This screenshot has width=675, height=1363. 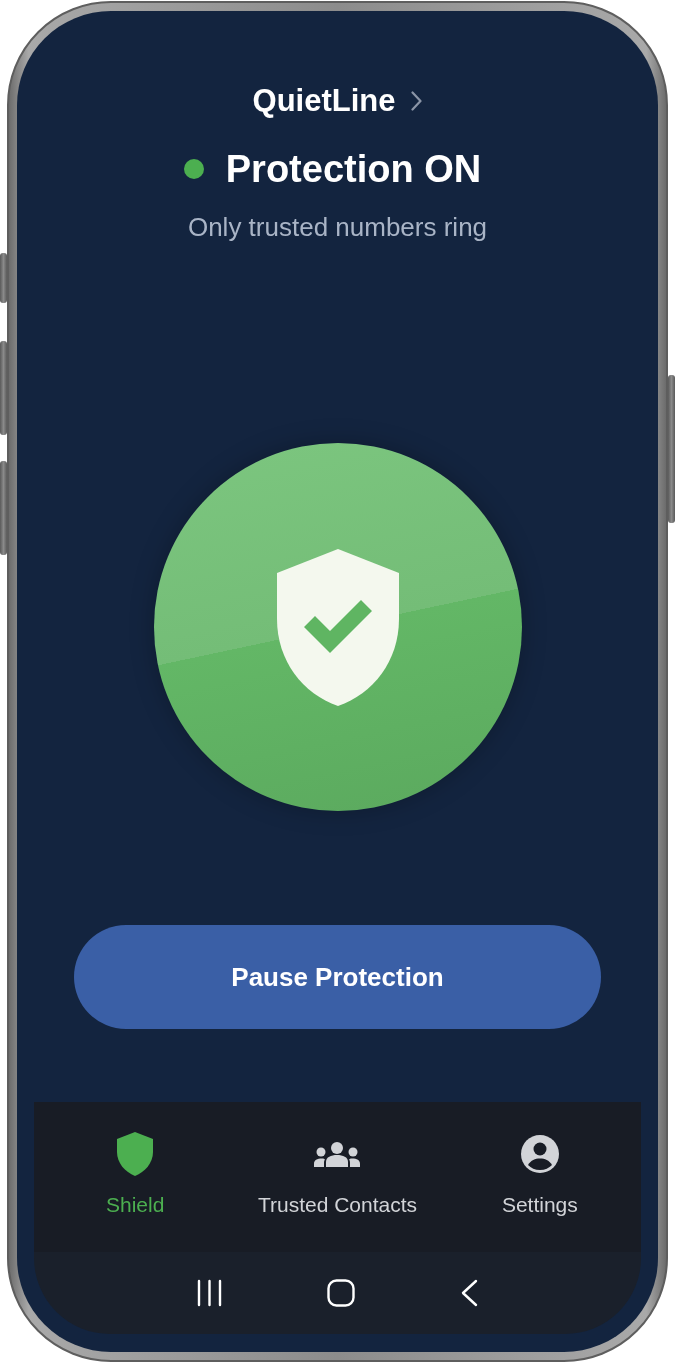 I want to click on home-icon, so click(x=341, y=1293).